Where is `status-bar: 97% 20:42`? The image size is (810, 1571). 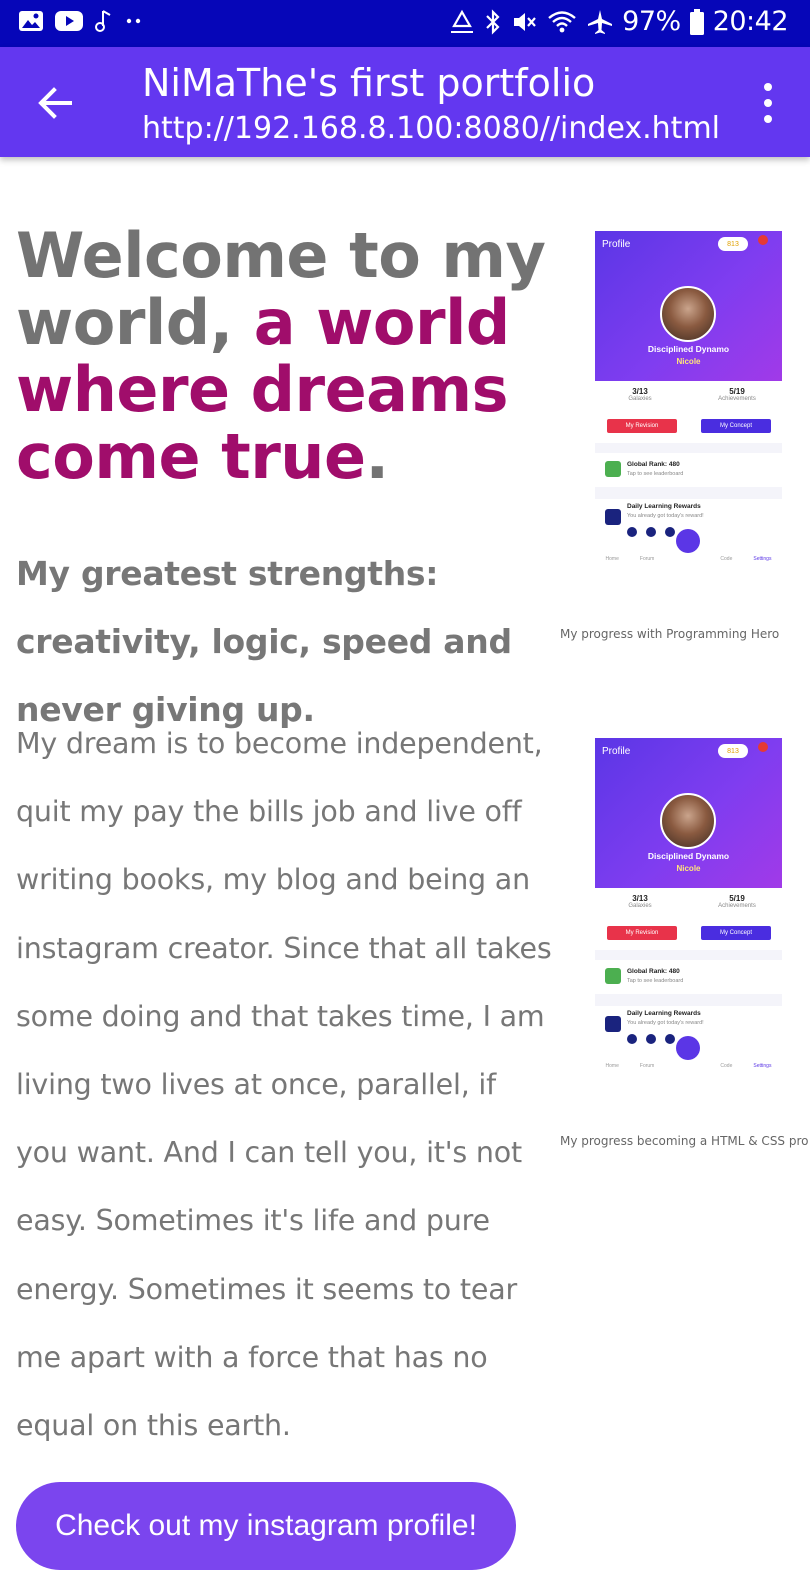 status-bar: 97% 20:42 is located at coordinates (405, 23).